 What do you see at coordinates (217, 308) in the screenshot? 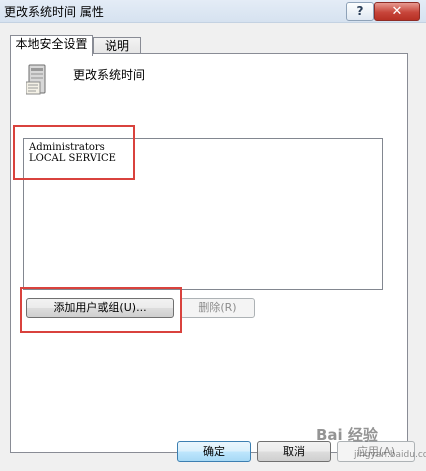
I see `remove-button: 删除(R)` at bounding box center [217, 308].